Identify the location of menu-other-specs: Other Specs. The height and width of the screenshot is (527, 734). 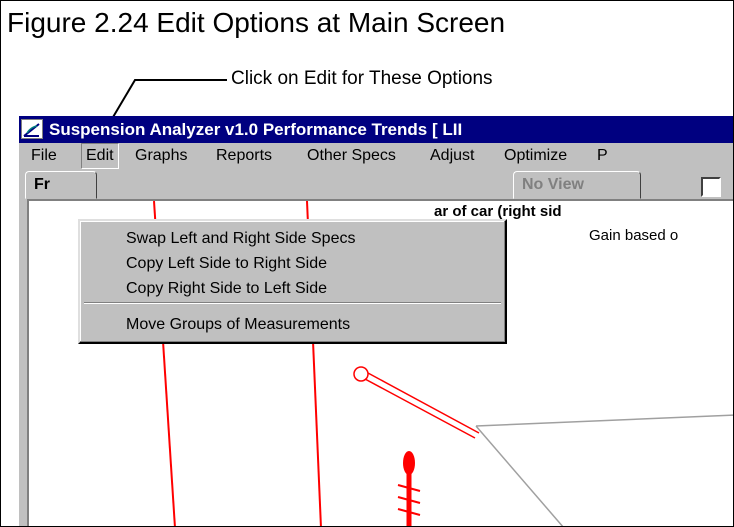
(351, 156).